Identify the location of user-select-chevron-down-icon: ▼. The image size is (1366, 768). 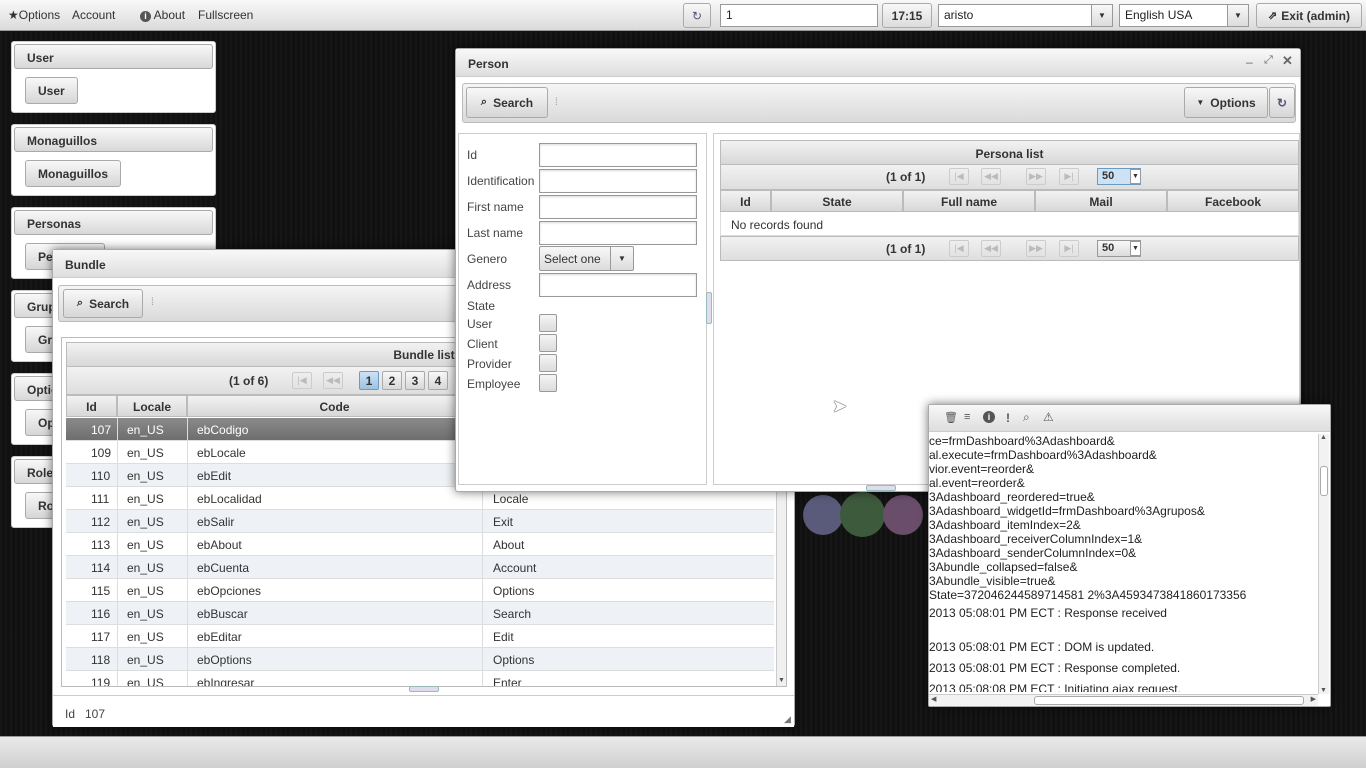
(1102, 15).